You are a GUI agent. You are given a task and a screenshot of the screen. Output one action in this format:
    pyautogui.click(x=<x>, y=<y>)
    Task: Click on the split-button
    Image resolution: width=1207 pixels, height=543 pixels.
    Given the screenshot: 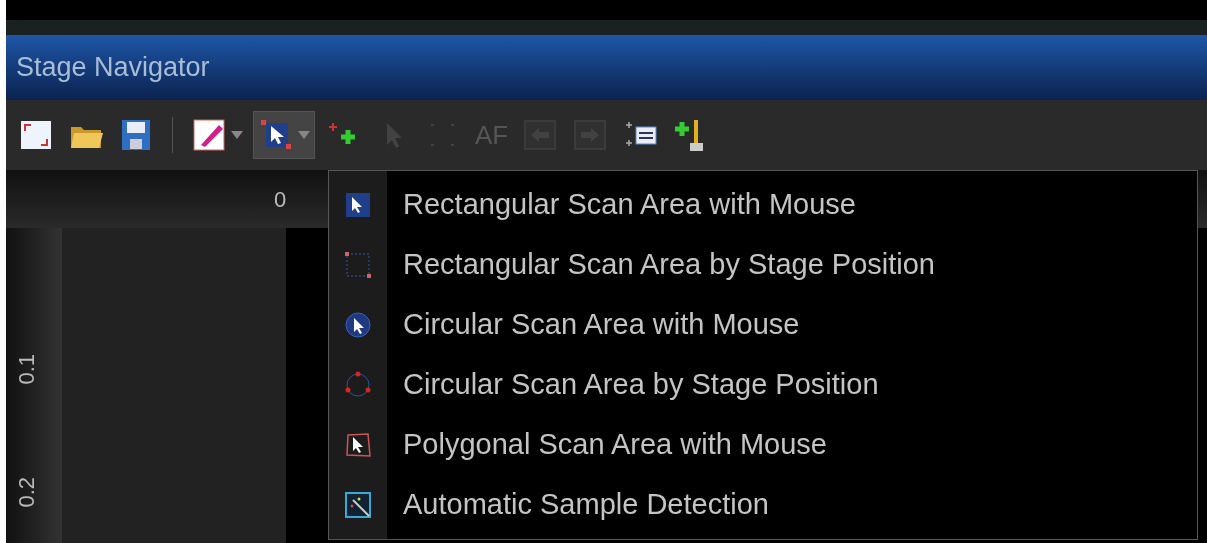 What is the action you would take?
    pyautogui.click(x=284, y=135)
    